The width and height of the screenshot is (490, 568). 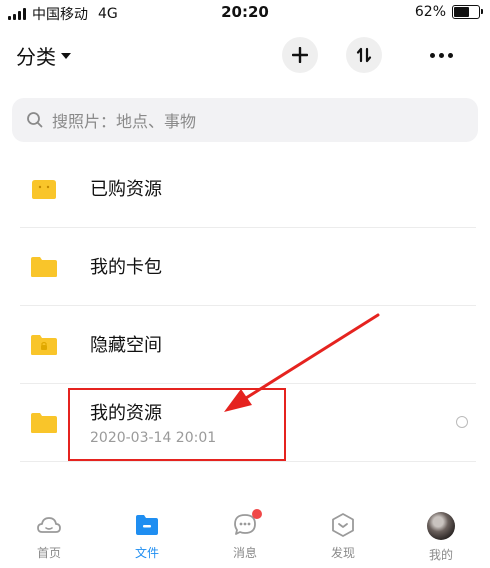 I want to click on tab-label: 首页, so click(x=48, y=553).